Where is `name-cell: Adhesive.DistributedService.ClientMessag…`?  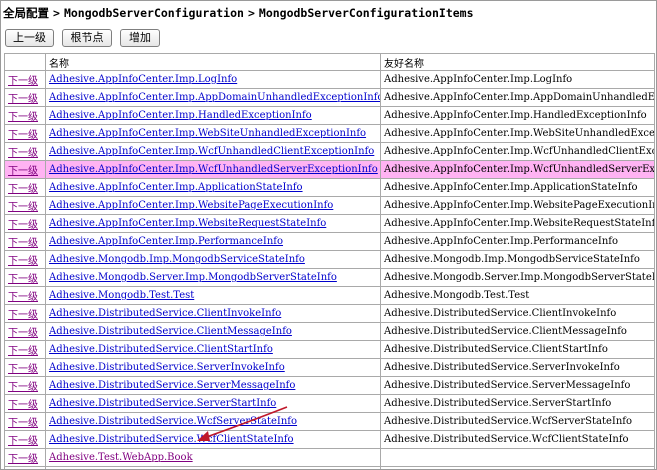 name-cell: Adhesive.DistributedService.ClientMessag… is located at coordinates (213, 331).